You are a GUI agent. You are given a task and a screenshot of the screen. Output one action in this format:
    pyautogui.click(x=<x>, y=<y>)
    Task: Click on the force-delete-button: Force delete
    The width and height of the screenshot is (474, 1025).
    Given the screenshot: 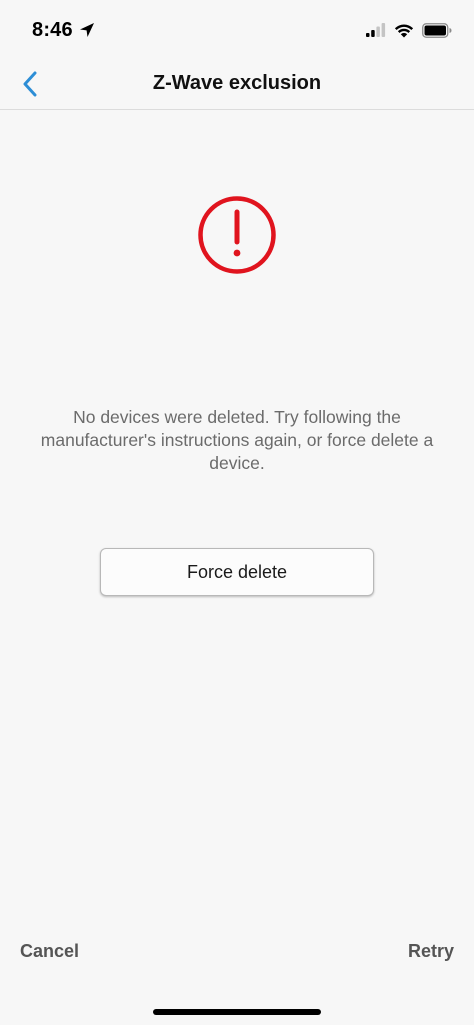 What is the action you would take?
    pyautogui.click(x=237, y=572)
    